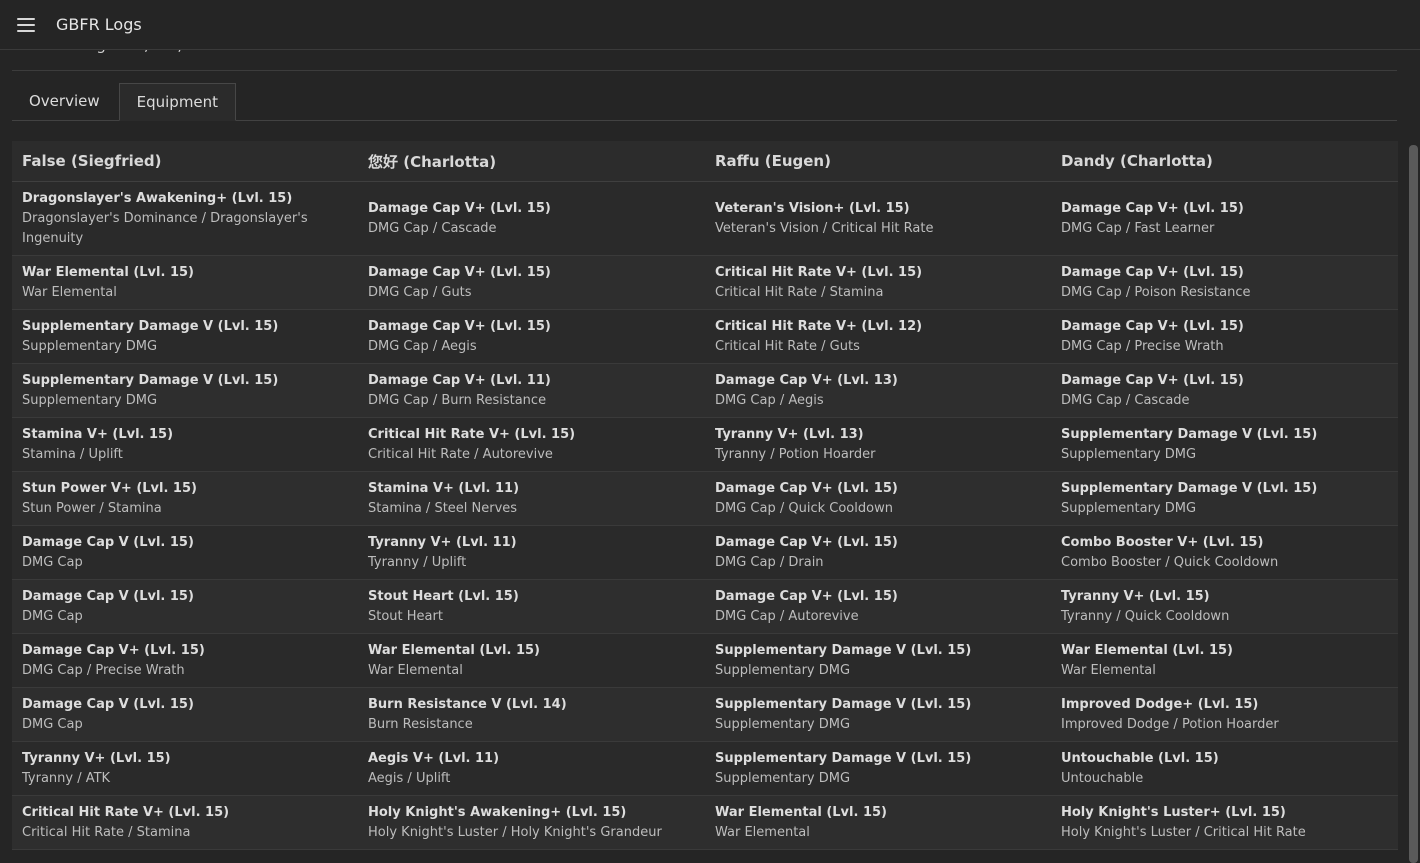 Image resolution: width=1420 pixels, height=863 pixels. I want to click on player-header: 您好 (Charlotta), so click(531, 161).